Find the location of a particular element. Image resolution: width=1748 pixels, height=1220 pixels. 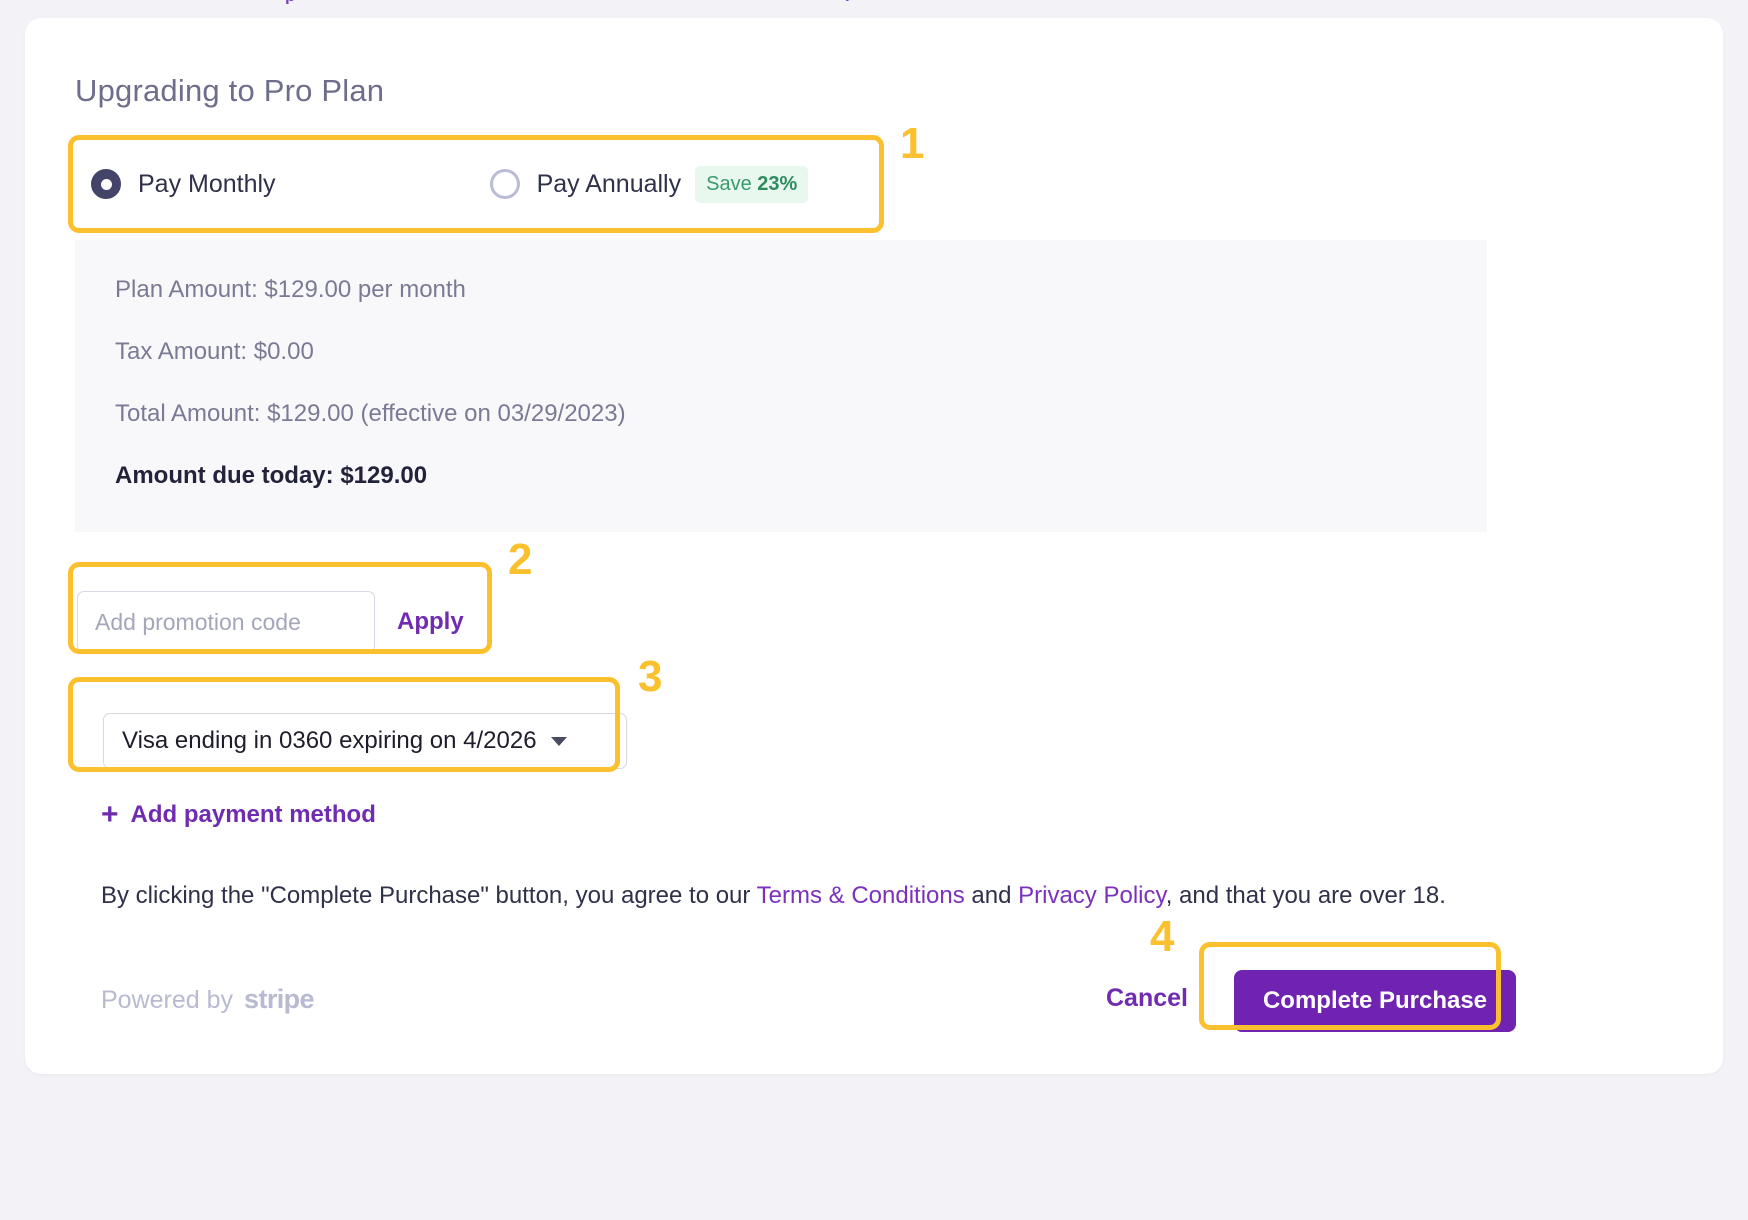

terms-part-3: , and that you are over 18. is located at coordinates (1305, 895).